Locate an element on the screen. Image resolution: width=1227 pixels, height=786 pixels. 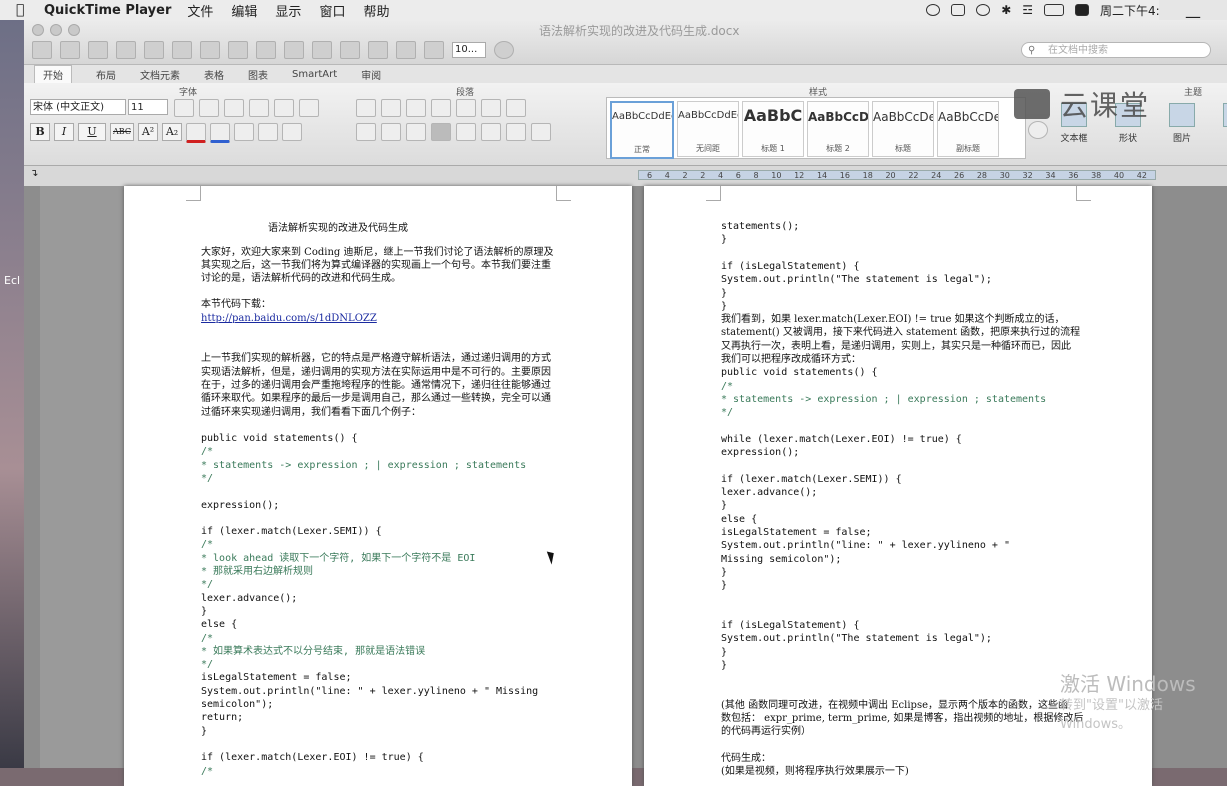
redo-icon is located at coordinates (322, 50).